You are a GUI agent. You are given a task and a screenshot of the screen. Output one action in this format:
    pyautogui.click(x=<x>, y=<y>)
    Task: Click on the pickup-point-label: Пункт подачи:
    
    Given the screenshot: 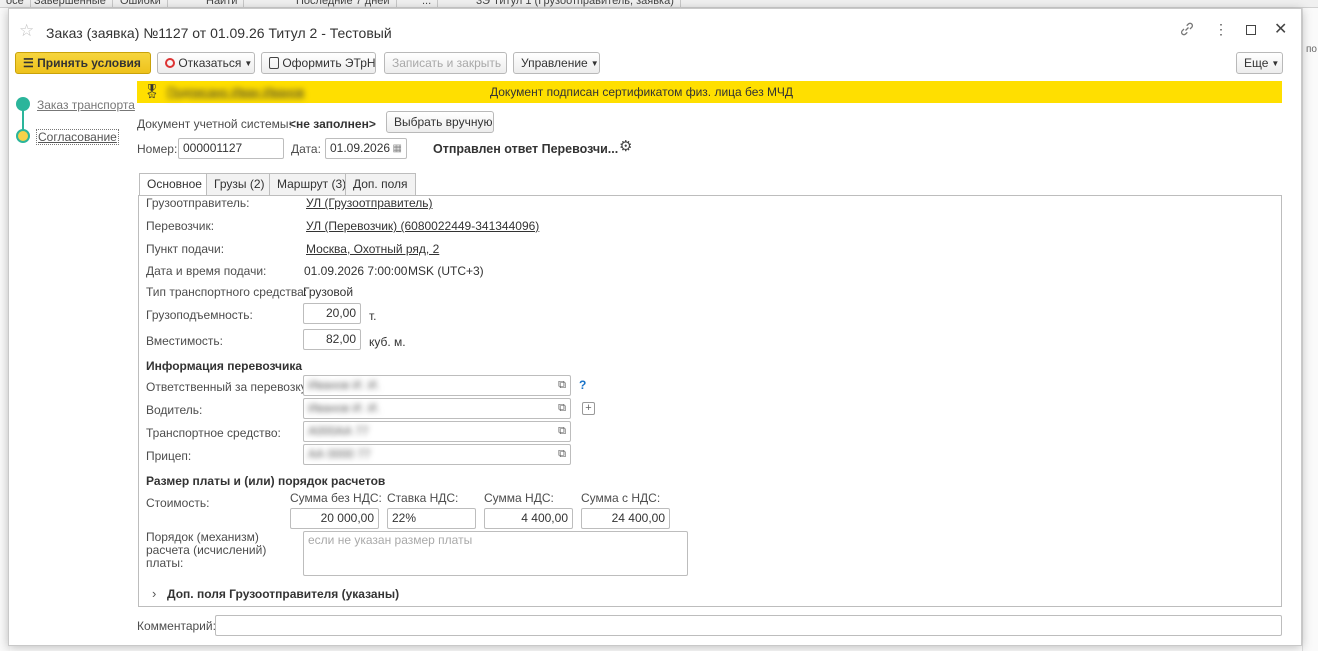 What is the action you would take?
    pyautogui.click(x=185, y=249)
    